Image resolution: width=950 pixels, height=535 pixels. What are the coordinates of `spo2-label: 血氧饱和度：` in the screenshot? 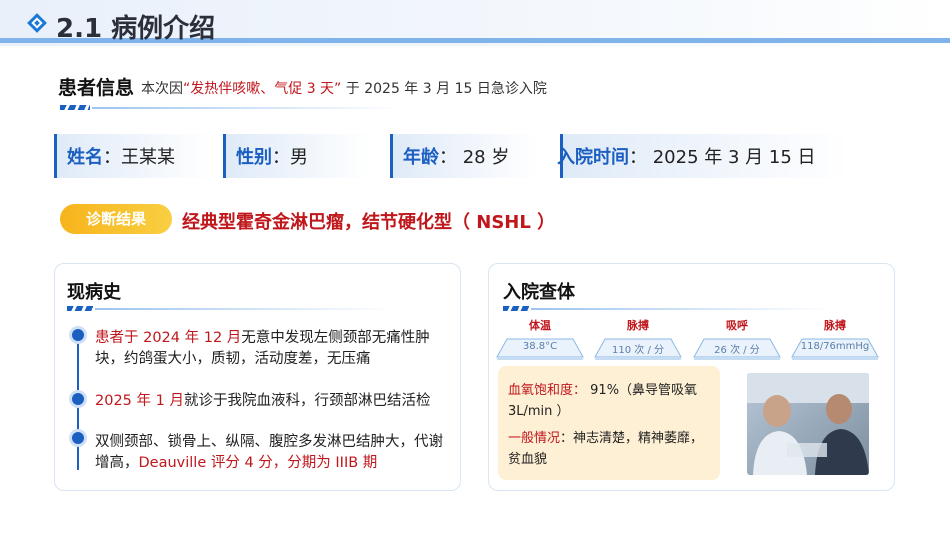 It's located at (547, 390).